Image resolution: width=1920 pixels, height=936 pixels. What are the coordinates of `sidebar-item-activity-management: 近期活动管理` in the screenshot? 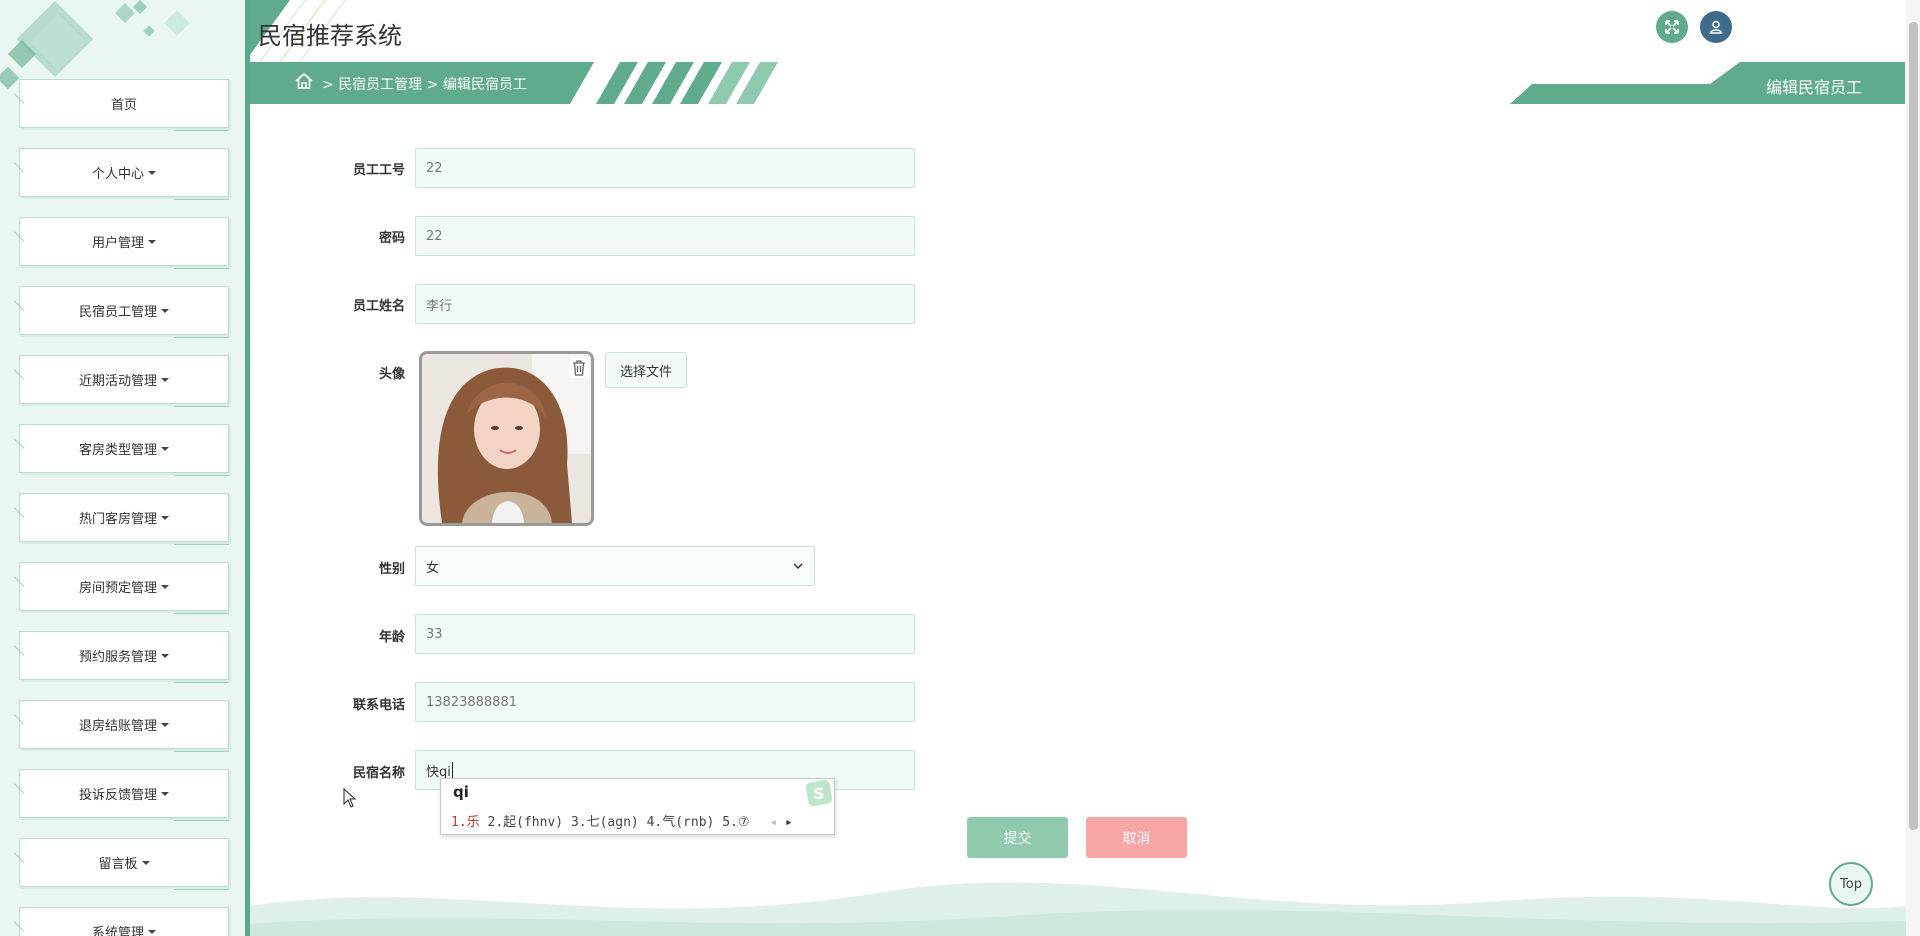 It's located at (124, 381).